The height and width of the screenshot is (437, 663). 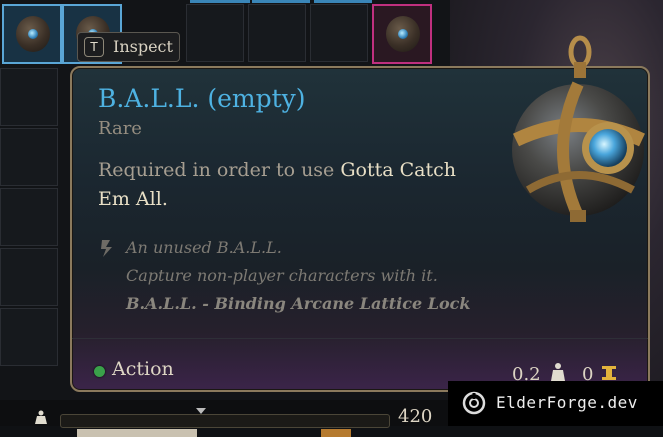 I want to click on gold-icon, so click(x=609, y=373).